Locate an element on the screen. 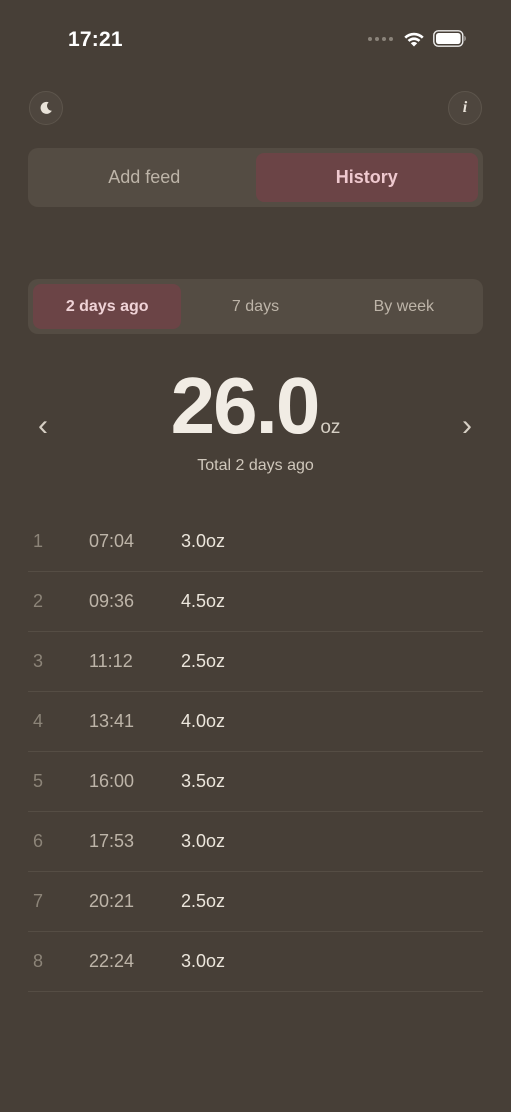  status-time: 17:21 is located at coordinates (95, 39).